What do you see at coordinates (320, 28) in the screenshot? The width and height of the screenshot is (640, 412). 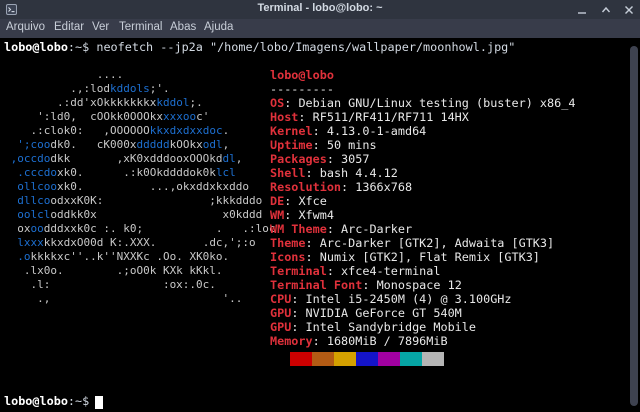 I see `menu-bar: Arquivo Editar Ver Terminal Abas Ajuda` at bounding box center [320, 28].